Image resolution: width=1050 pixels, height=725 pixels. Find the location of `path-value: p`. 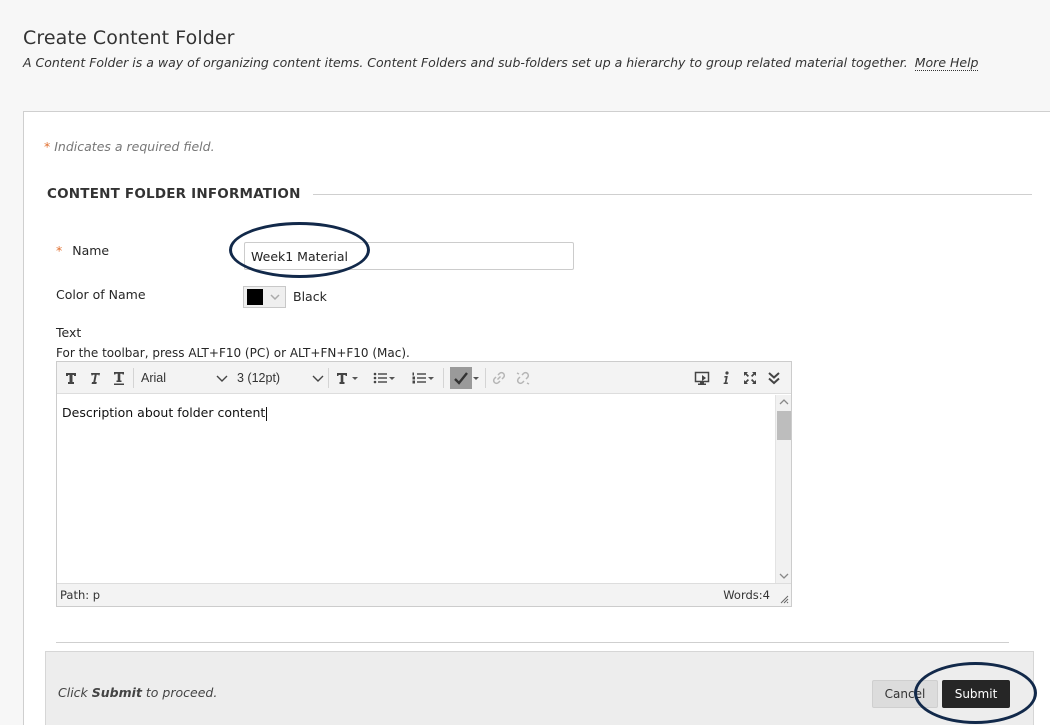

path-value: p is located at coordinates (96, 595).